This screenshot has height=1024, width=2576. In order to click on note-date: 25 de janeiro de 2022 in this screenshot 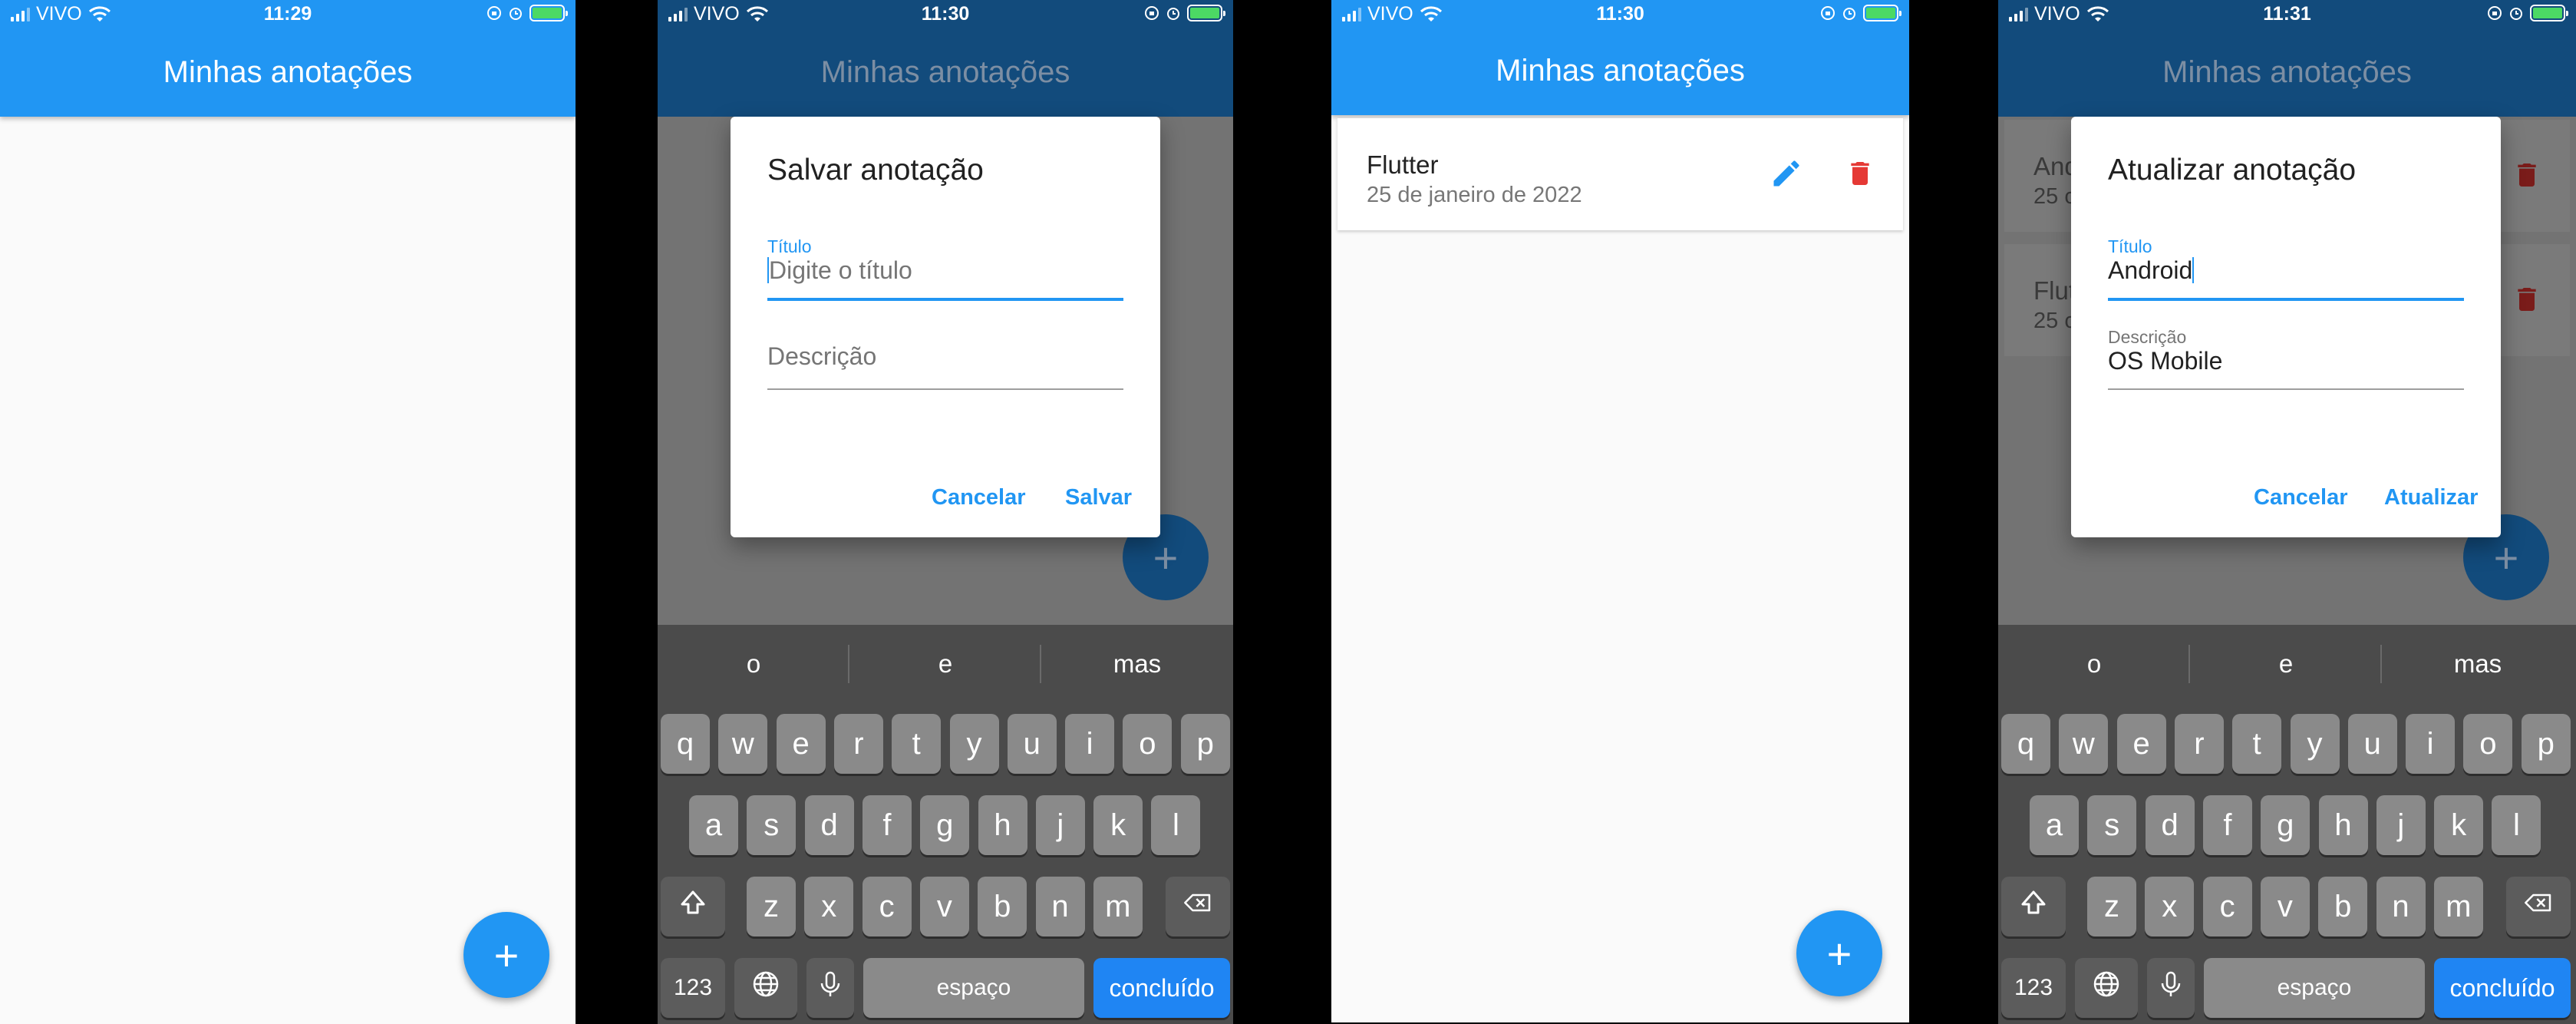, I will do `click(1474, 195)`.